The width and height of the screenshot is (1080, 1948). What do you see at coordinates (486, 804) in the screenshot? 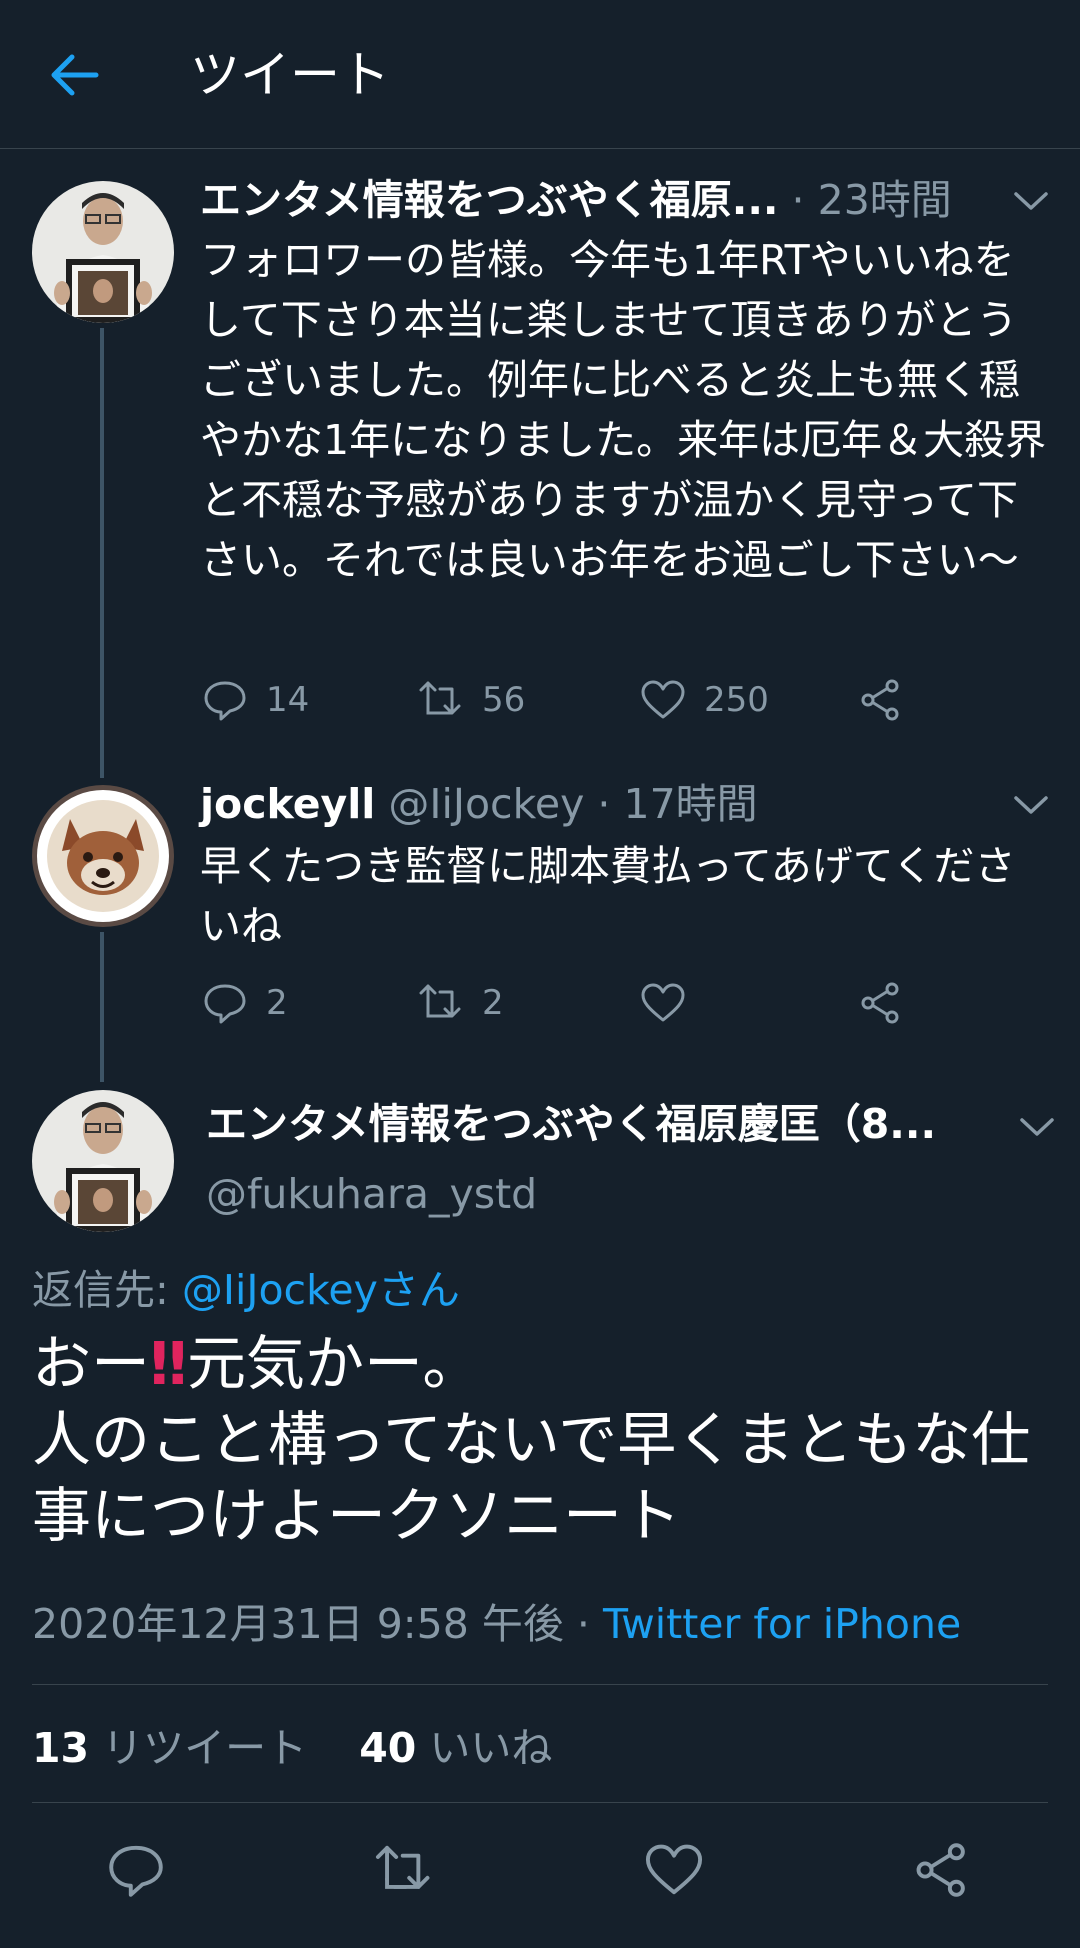
I see `user-handle: @IiJockey` at bounding box center [486, 804].